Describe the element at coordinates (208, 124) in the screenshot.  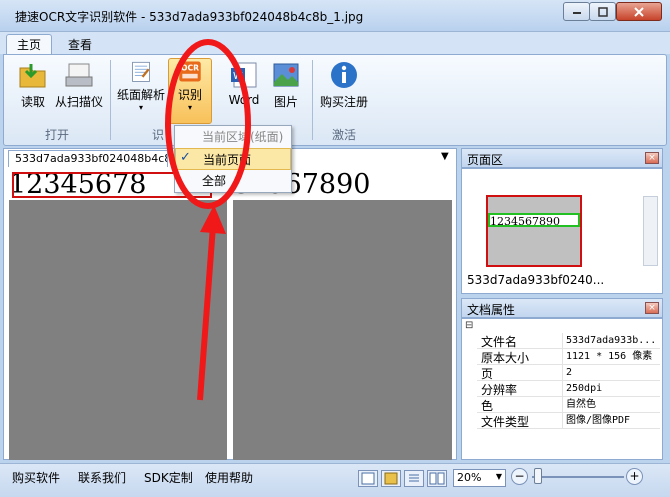
I see `annotation-circle` at that location.